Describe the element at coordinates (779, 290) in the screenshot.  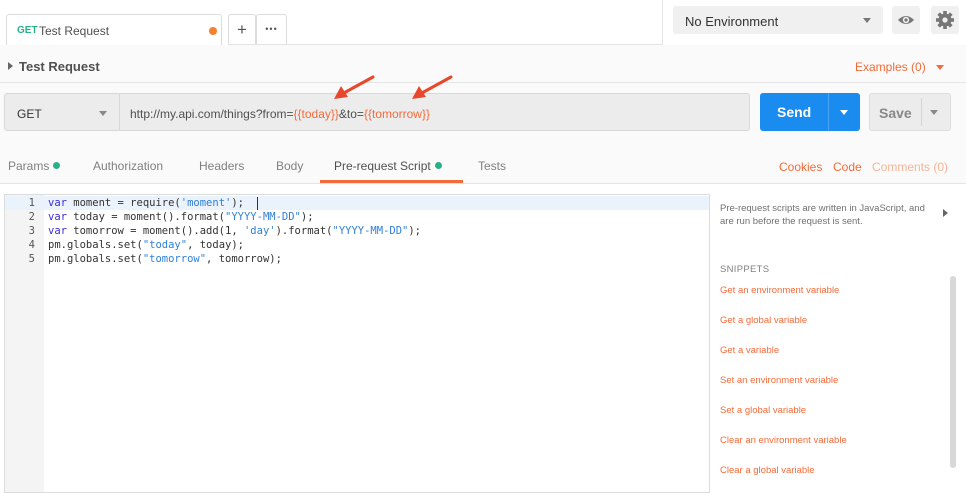
I see `snippet-link: Get an environment variable` at that location.